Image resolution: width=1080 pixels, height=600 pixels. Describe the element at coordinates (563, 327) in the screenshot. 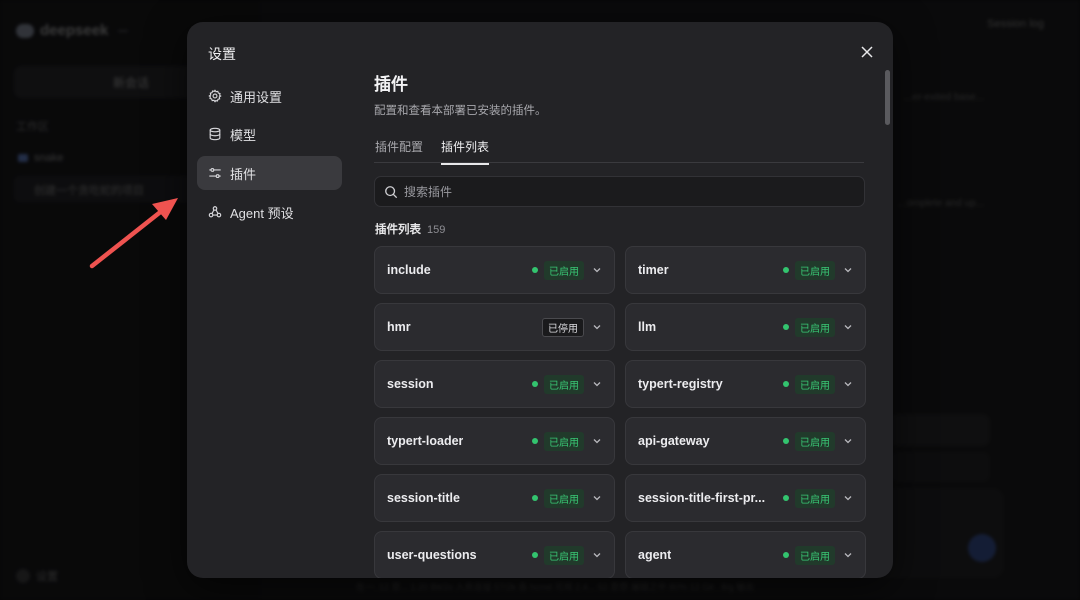

I see `status-badge: 已停用` at that location.